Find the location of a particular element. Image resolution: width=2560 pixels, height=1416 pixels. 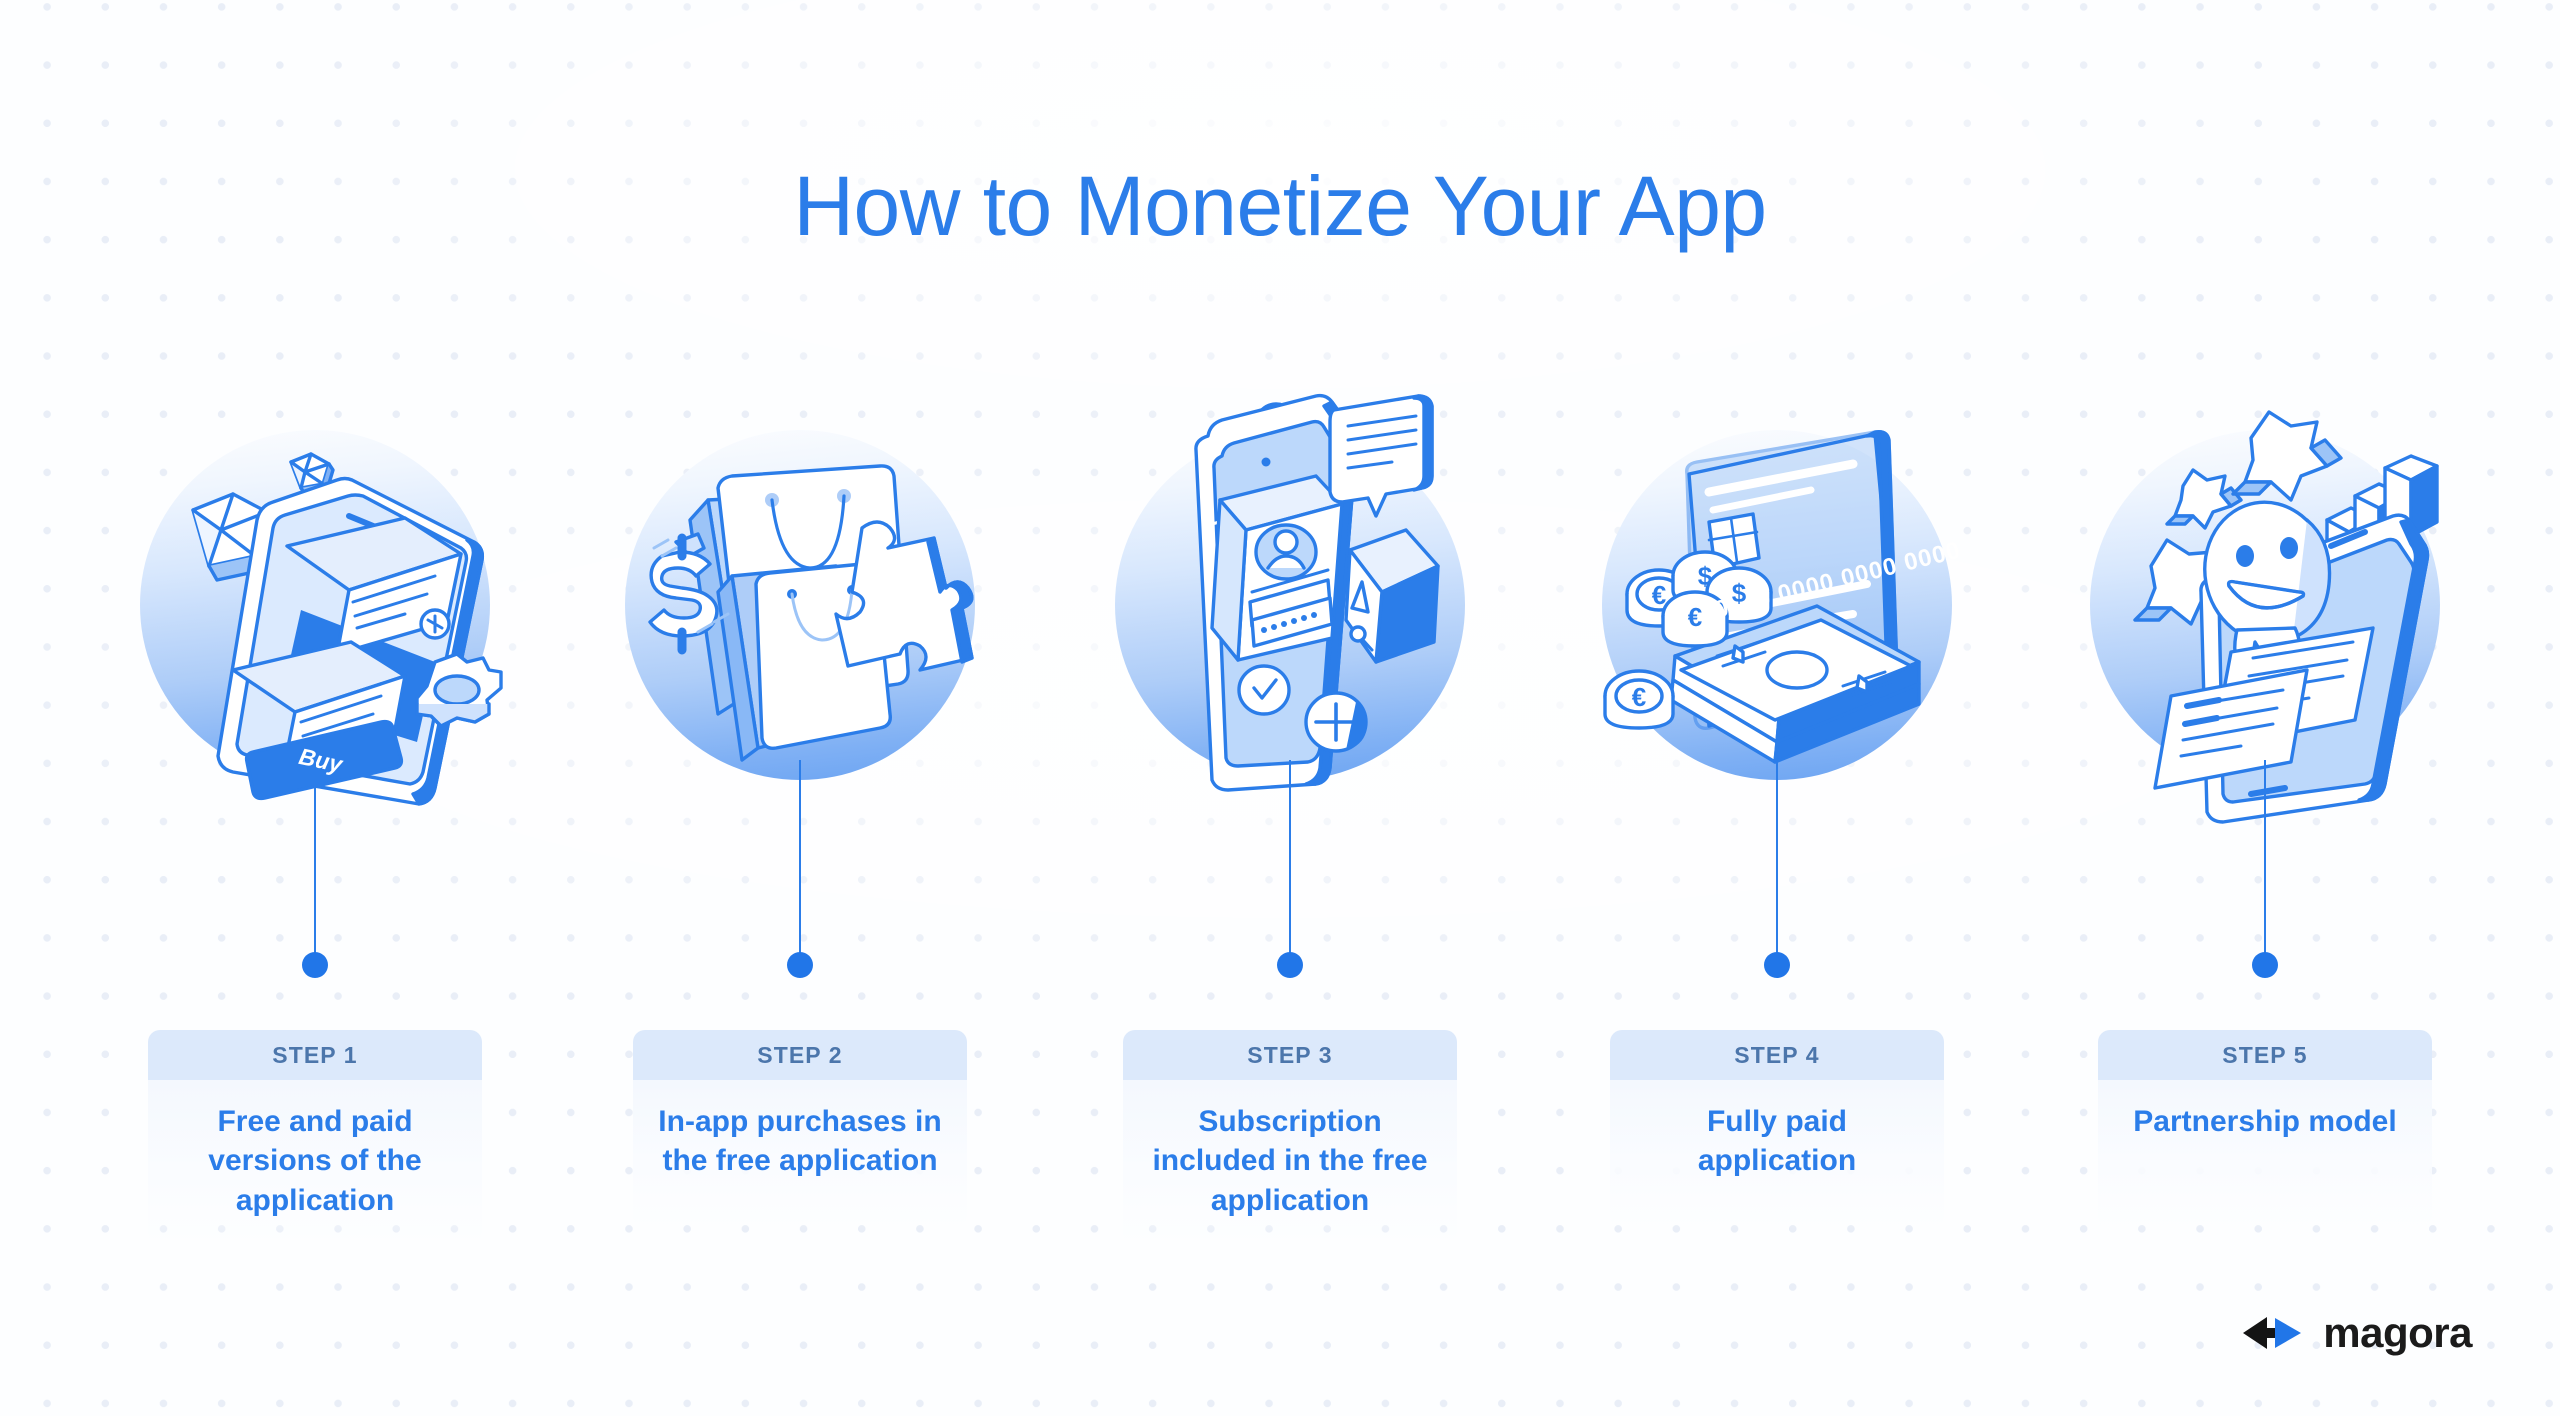

step-text-2: In-app purchases in the free application is located at coordinates (800, 1155).